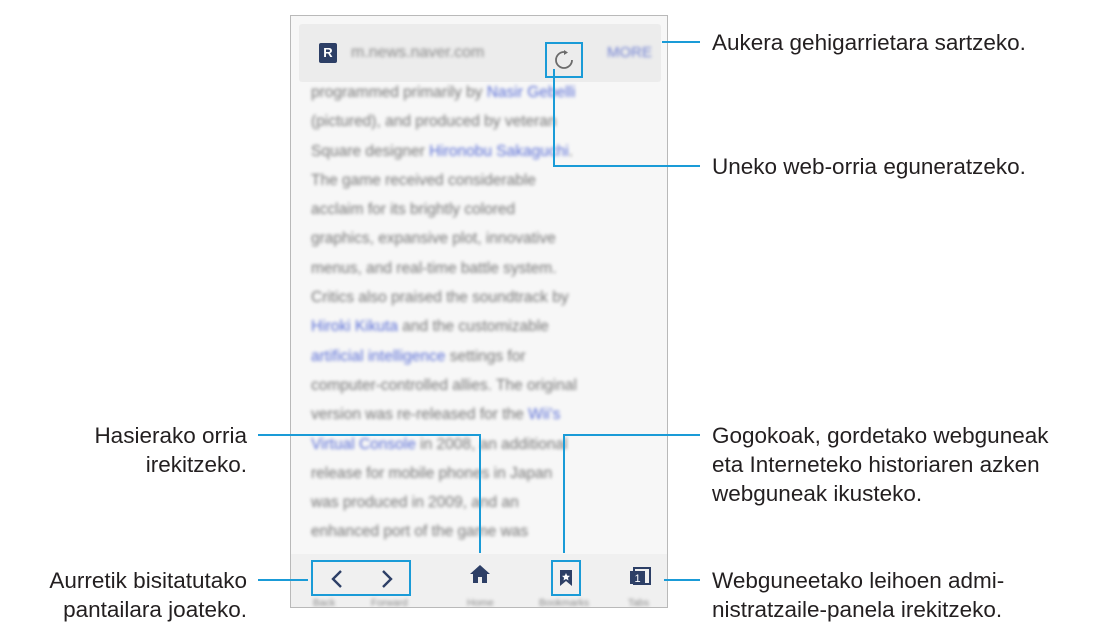 The height and width of the screenshot is (624, 1112). What do you see at coordinates (420, 532) in the screenshot?
I see `article-text: enhanced port of the game was` at bounding box center [420, 532].